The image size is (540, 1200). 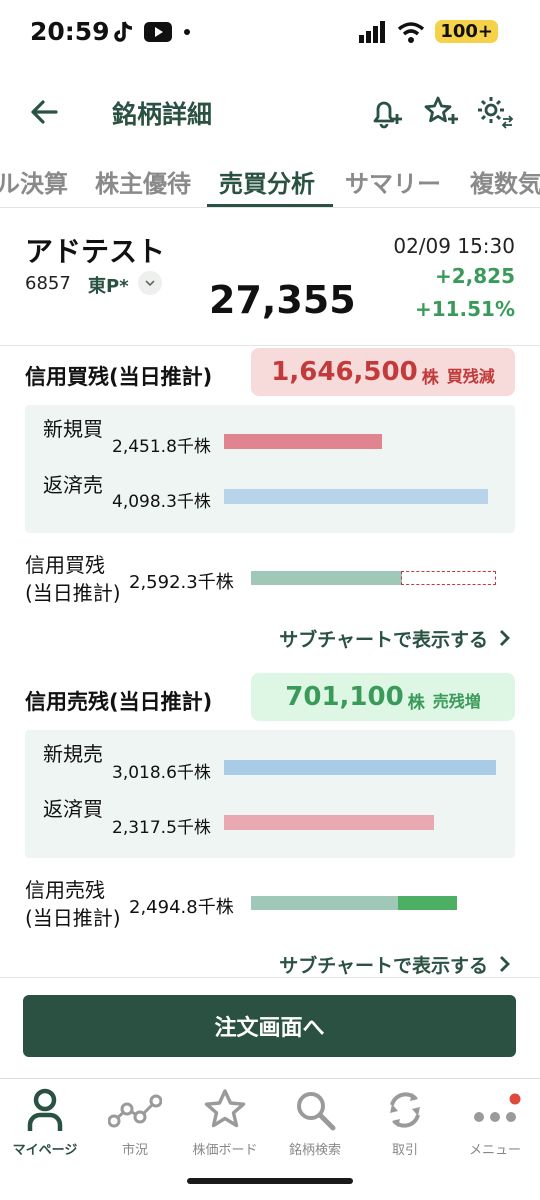 I want to click on margin-buy-badge-unit: 株, so click(x=430, y=377).